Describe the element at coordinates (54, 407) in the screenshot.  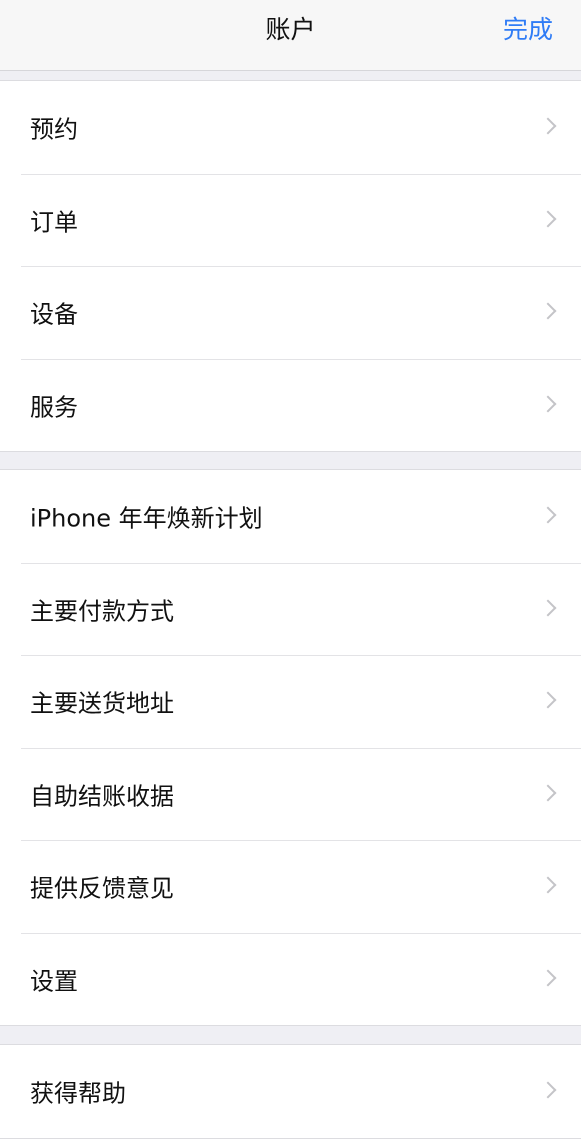
I see `list-item-label: 服务` at that location.